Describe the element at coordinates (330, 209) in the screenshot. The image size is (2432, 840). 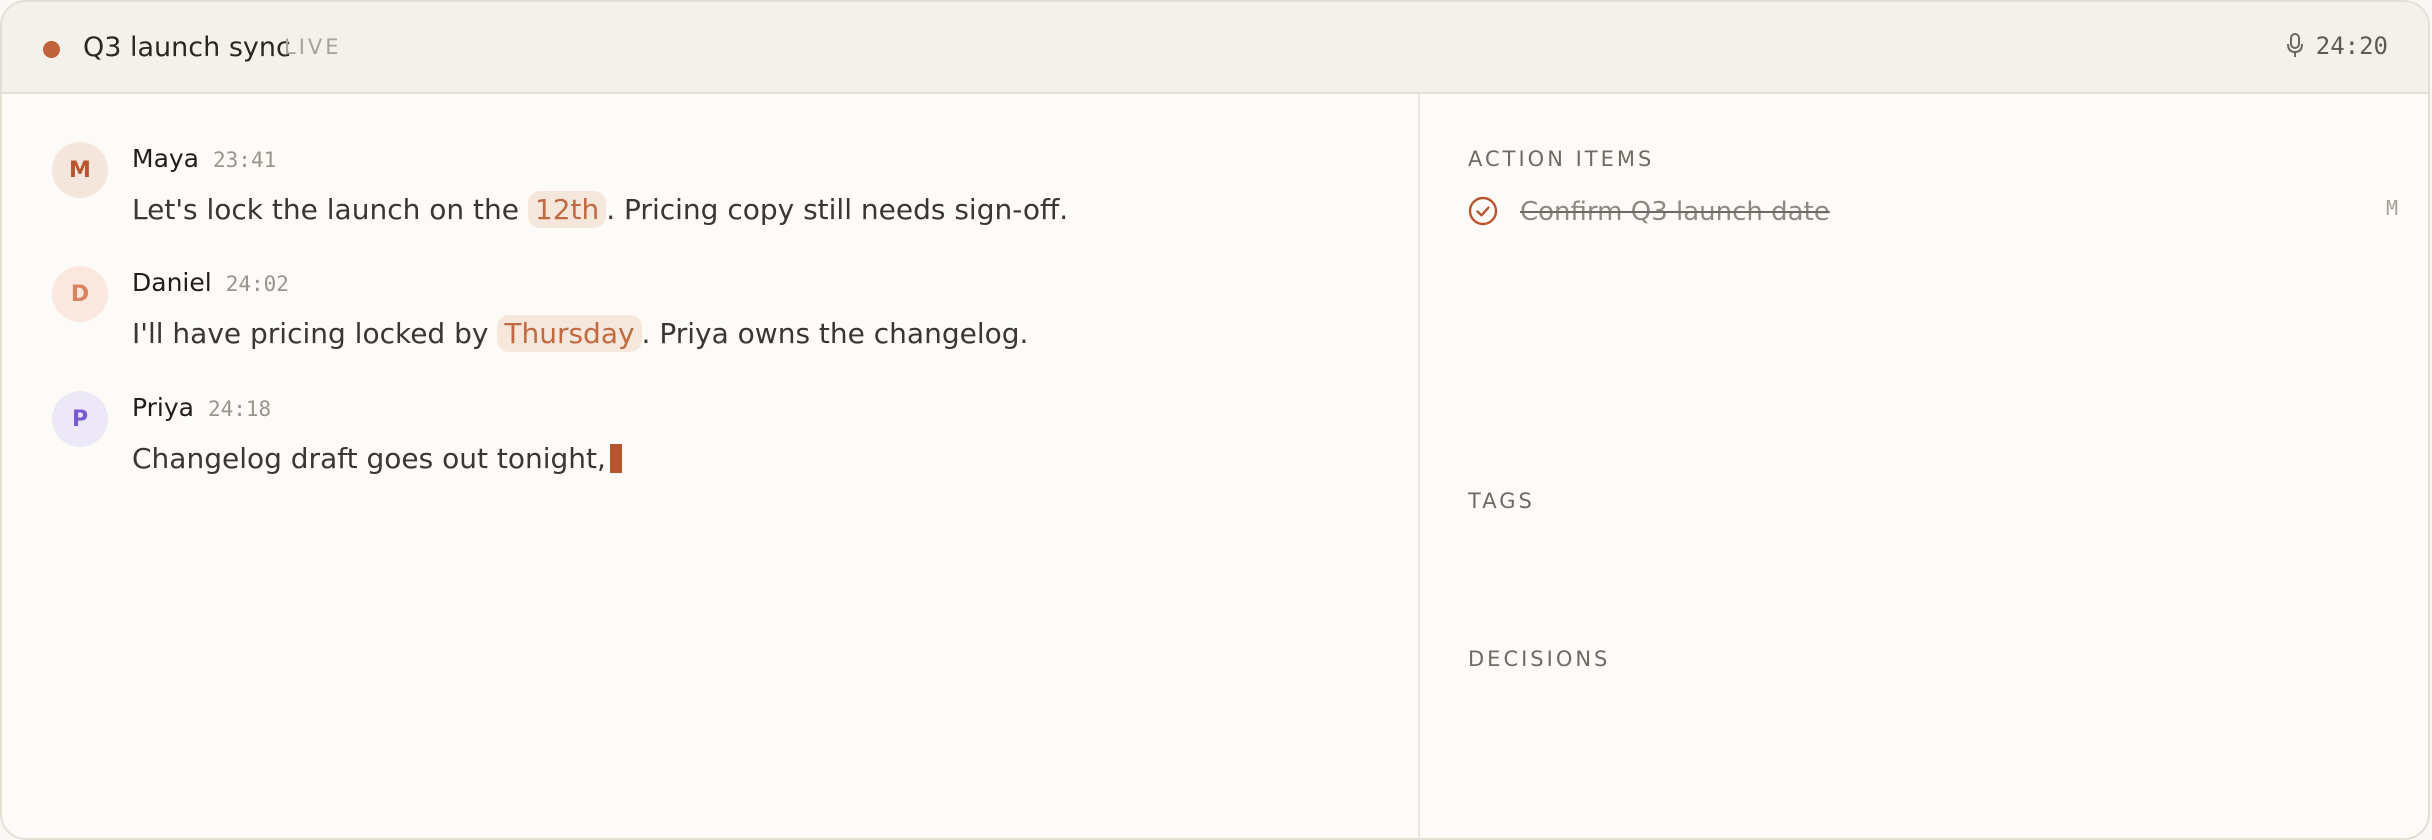
I see `message-text-start: Let's lock the launch on the` at that location.